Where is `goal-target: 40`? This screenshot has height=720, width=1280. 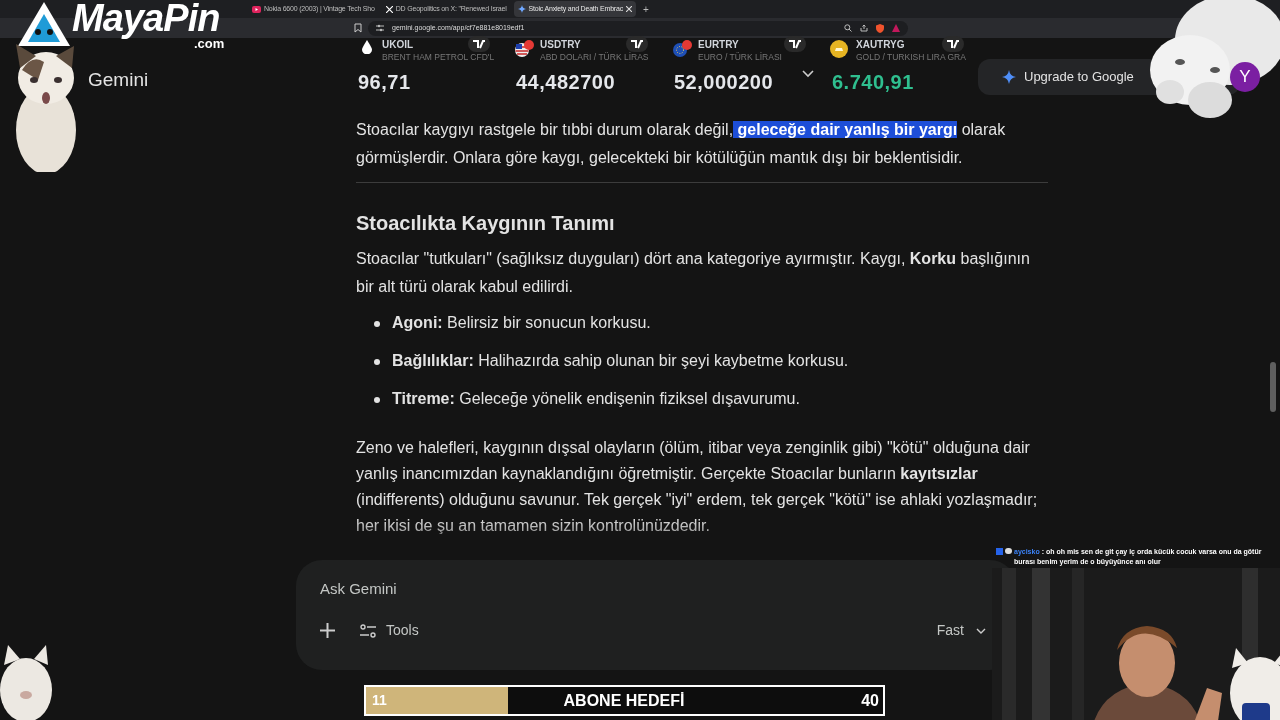
goal-target: 40 is located at coordinates (870, 700).